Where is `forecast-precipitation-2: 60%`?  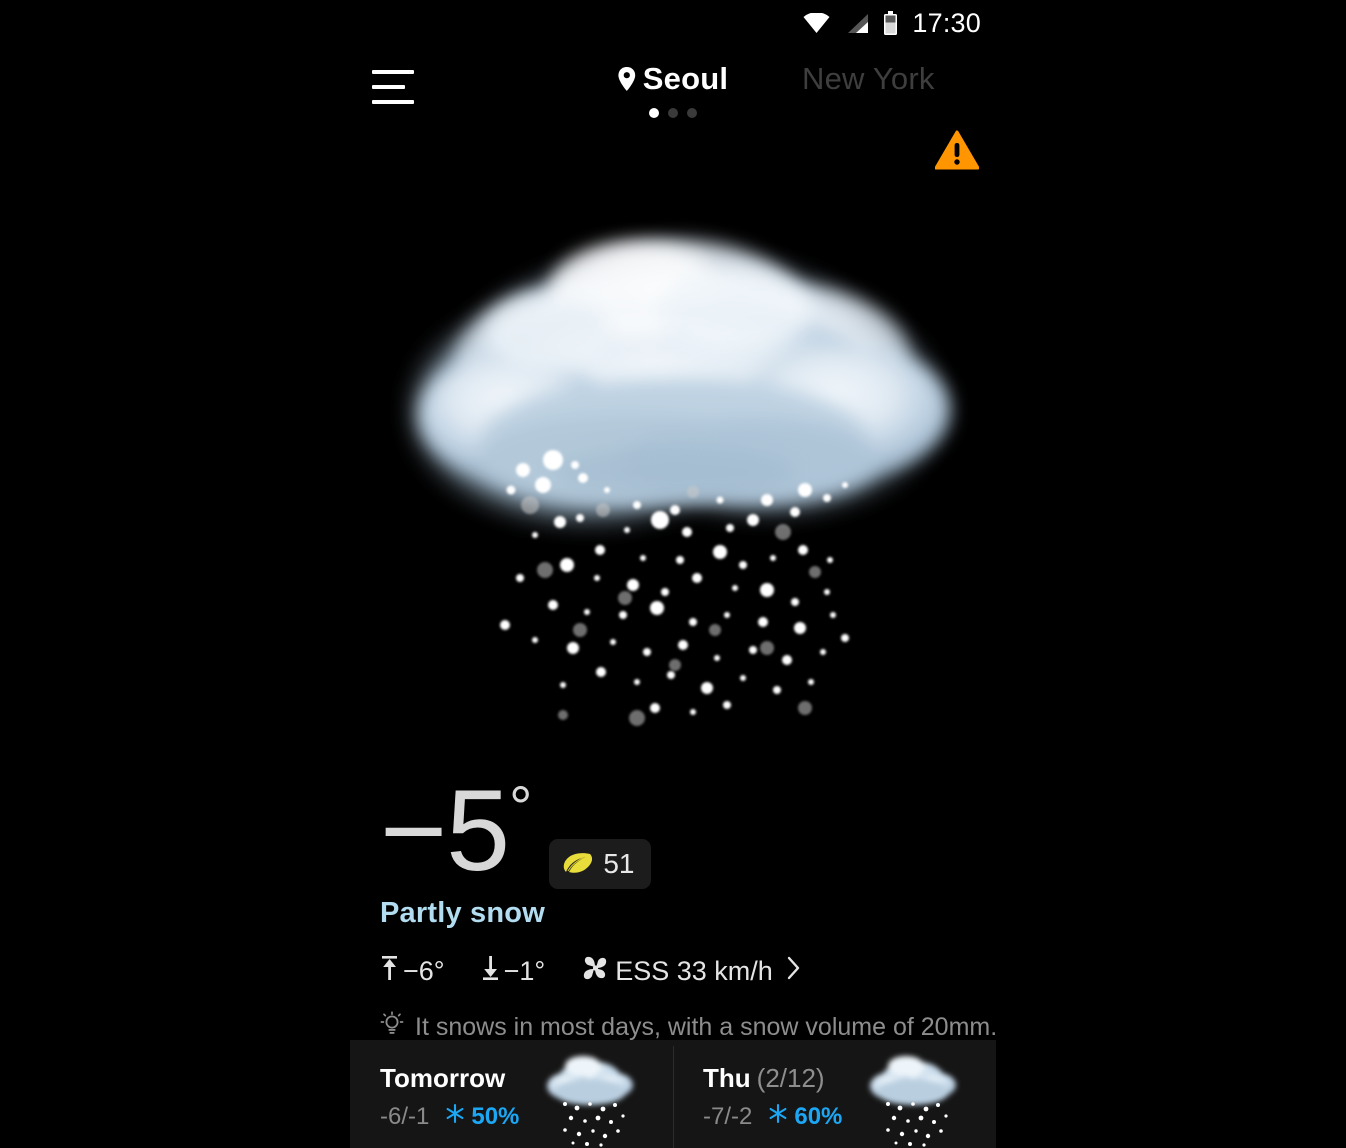 forecast-precipitation-2: 60% is located at coordinates (805, 1117).